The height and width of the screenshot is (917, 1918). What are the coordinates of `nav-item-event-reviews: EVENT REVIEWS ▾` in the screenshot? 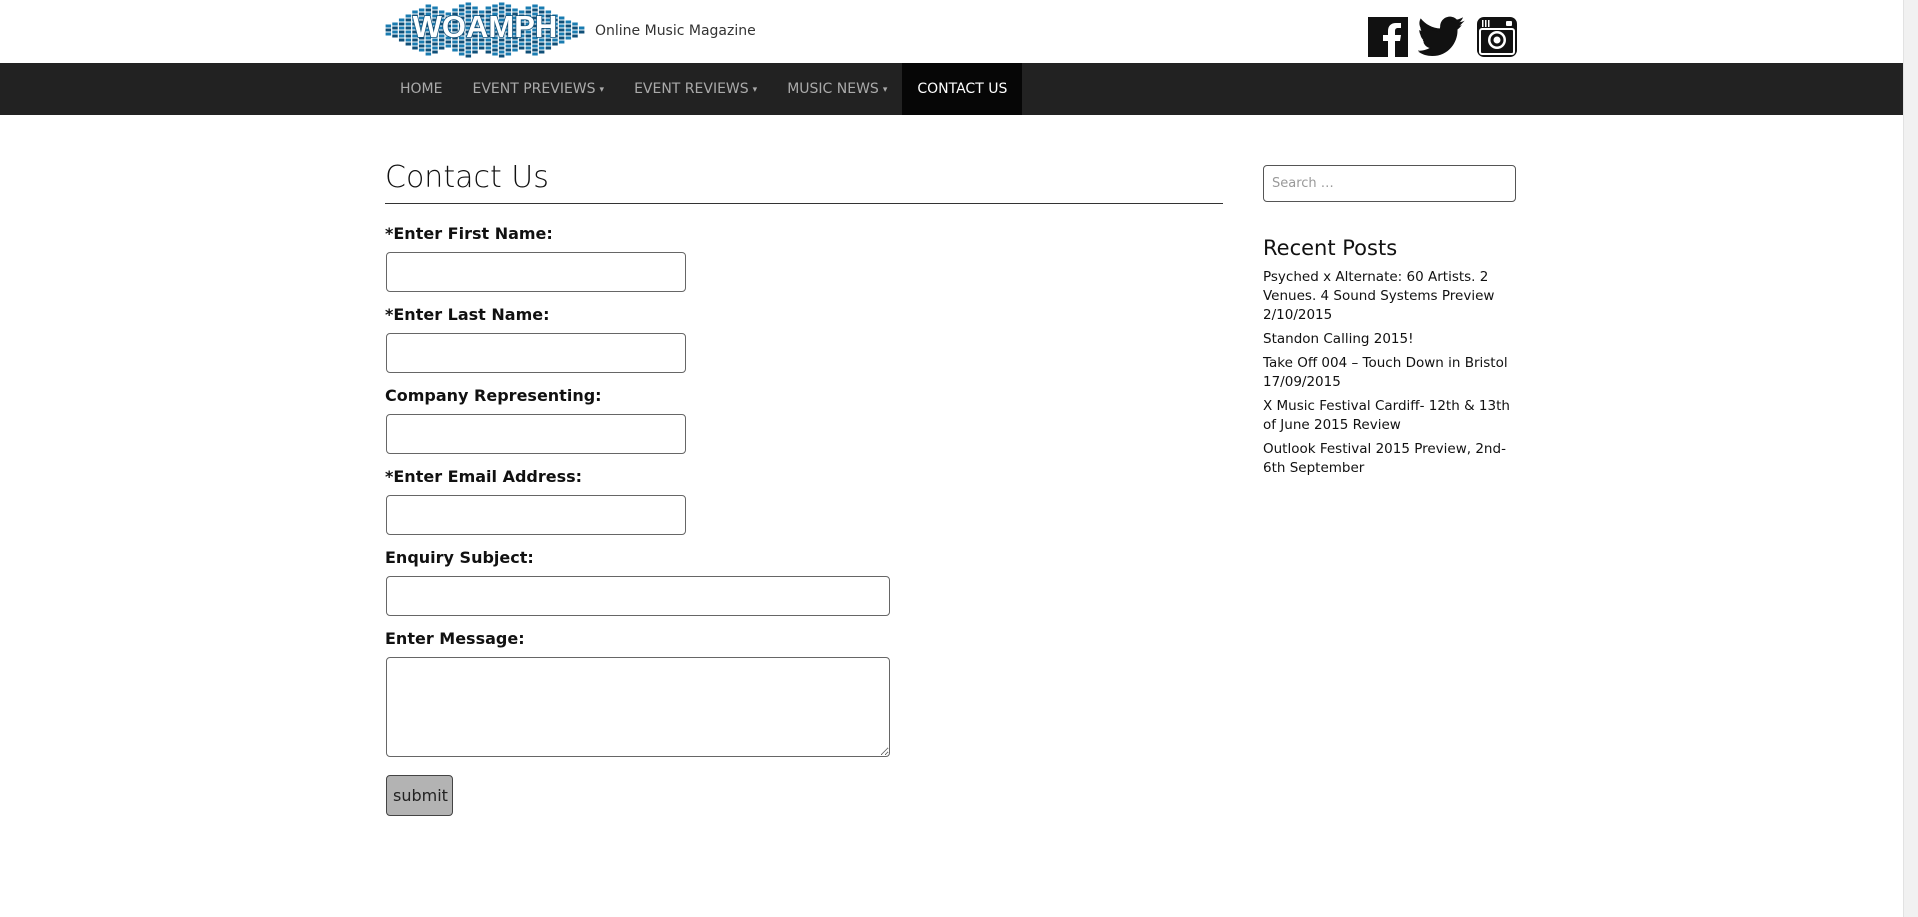 It's located at (695, 89).